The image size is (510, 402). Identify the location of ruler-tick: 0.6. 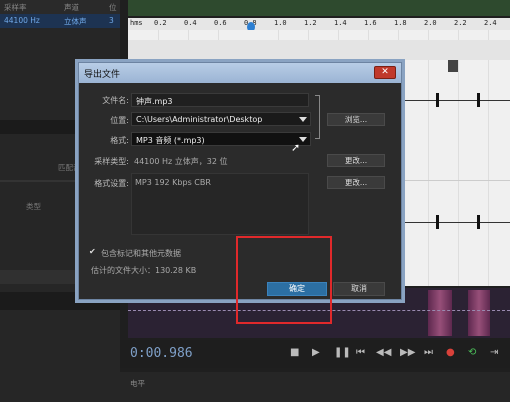
(220, 23).